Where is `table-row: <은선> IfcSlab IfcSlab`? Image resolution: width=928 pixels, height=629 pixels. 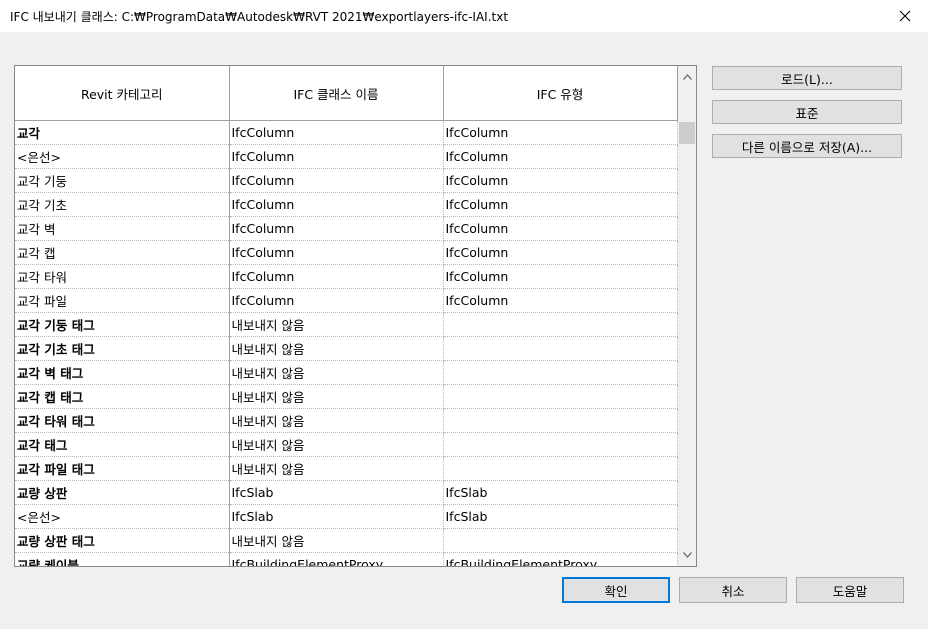
table-row: <은선> IfcSlab IfcSlab is located at coordinates (346, 516).